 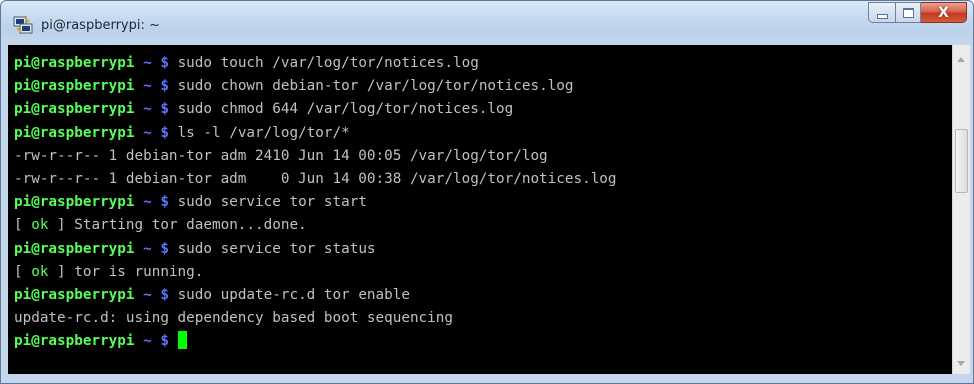 I want to click on window-title: pi@raspberrypi: ~, so click(x=100, y=25).